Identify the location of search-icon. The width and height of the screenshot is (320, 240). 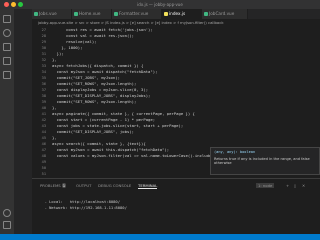
(7, 33).